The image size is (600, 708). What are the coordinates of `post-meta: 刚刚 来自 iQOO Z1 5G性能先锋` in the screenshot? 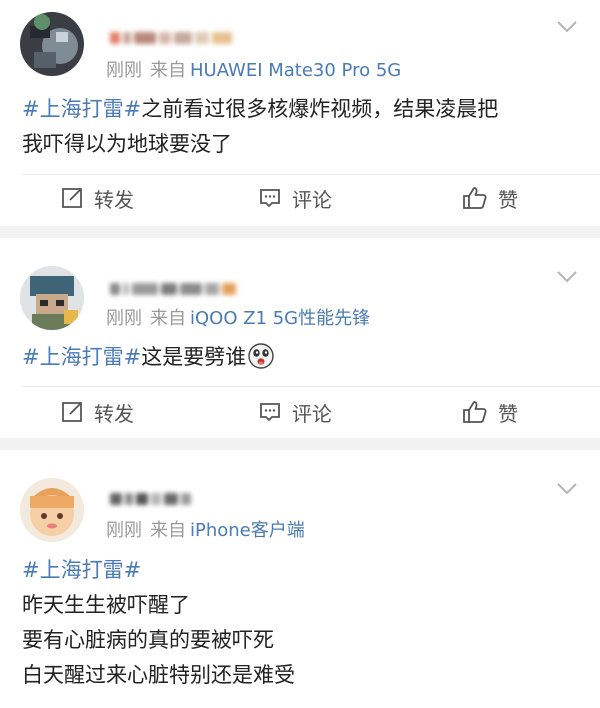 It's located at (238, 317).